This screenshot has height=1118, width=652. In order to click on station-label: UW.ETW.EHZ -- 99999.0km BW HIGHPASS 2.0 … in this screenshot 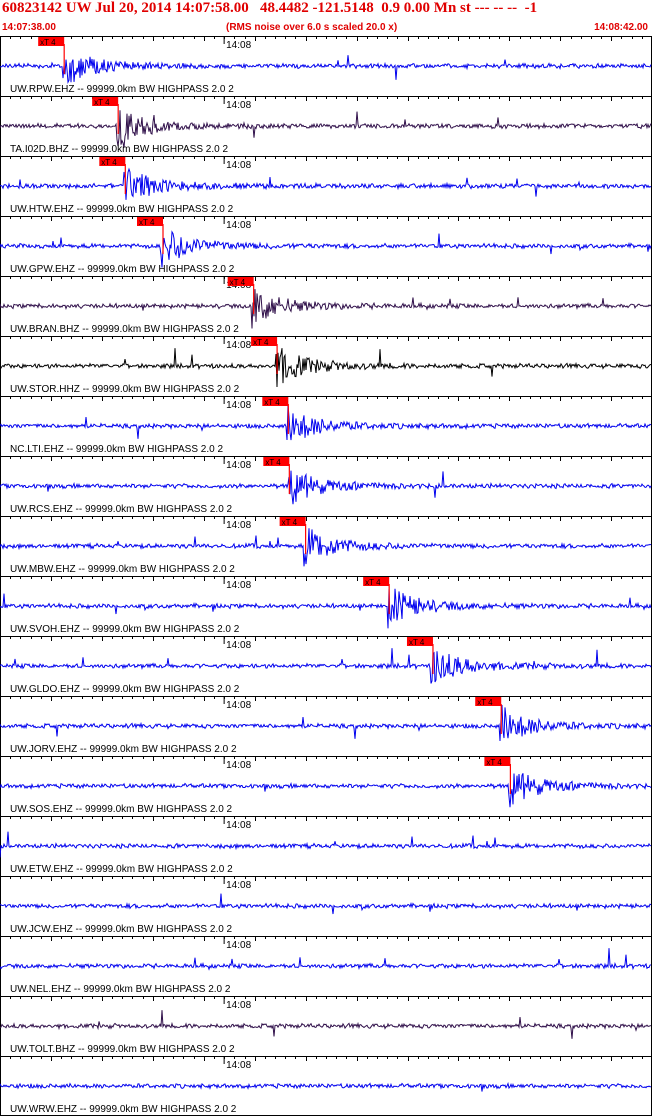, I will do `click(121, 869)`.